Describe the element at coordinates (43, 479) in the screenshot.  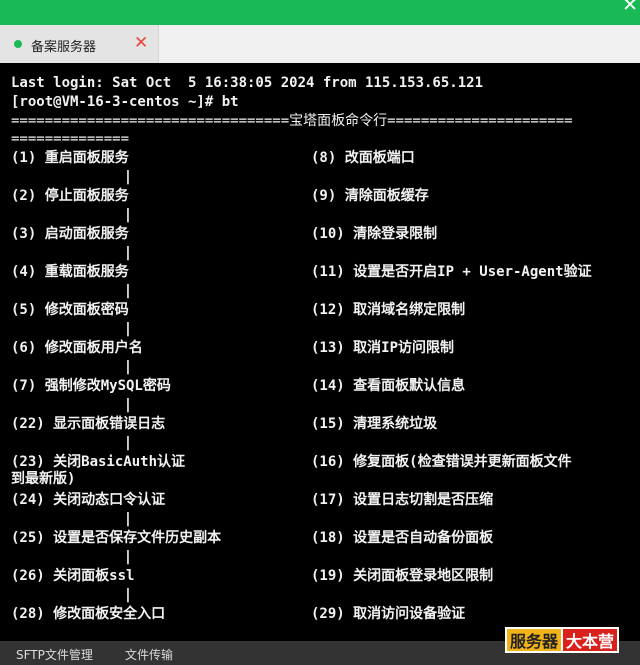
I see `menu-option-wrap: 到最新版)` at that location.